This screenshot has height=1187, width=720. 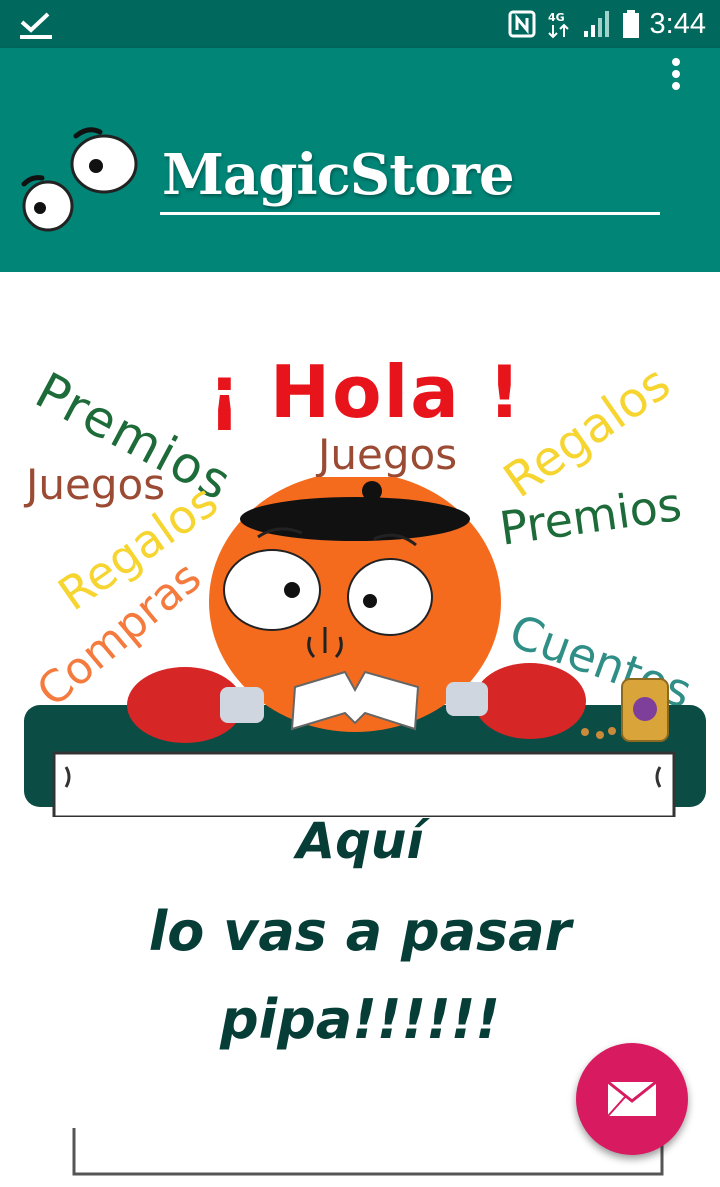 What do you see at coordinates (676, 74) in the screenshot?
I see `overflow-menu-icon` at bounding box center [676, 74].